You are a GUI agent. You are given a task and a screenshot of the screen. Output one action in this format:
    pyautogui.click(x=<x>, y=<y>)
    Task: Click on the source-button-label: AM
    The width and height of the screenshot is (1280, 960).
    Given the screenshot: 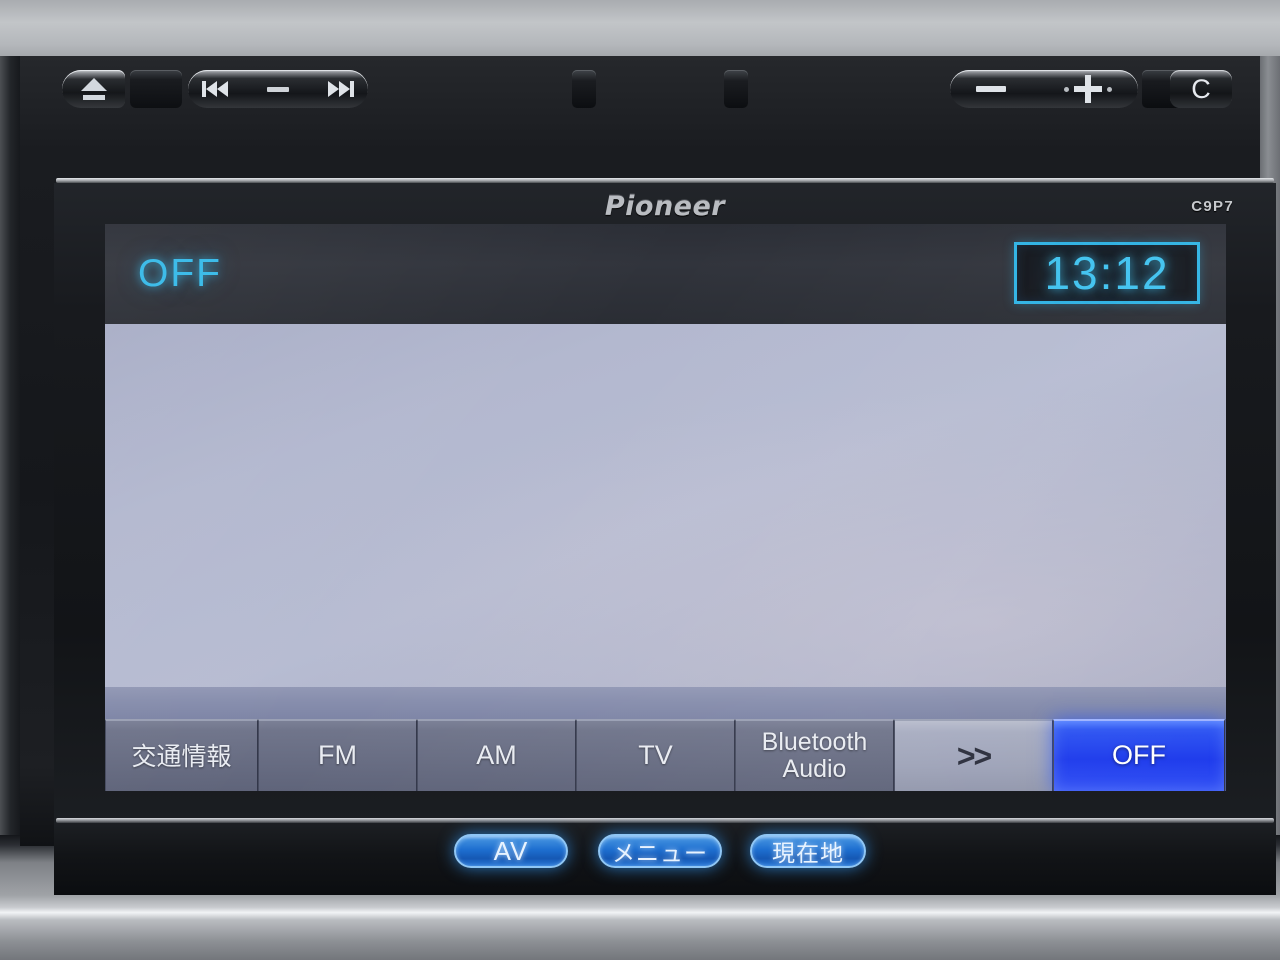 What is the action you would take?
    pyautogui.click(x=496, y=755)
    